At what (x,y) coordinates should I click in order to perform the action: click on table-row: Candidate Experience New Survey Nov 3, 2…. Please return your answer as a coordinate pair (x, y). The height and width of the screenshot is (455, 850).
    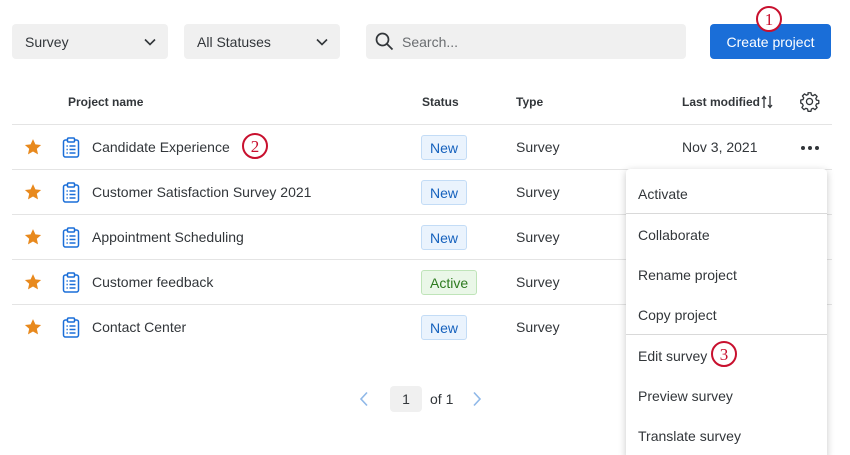
    Looking at the image, I should click on (425, 147).